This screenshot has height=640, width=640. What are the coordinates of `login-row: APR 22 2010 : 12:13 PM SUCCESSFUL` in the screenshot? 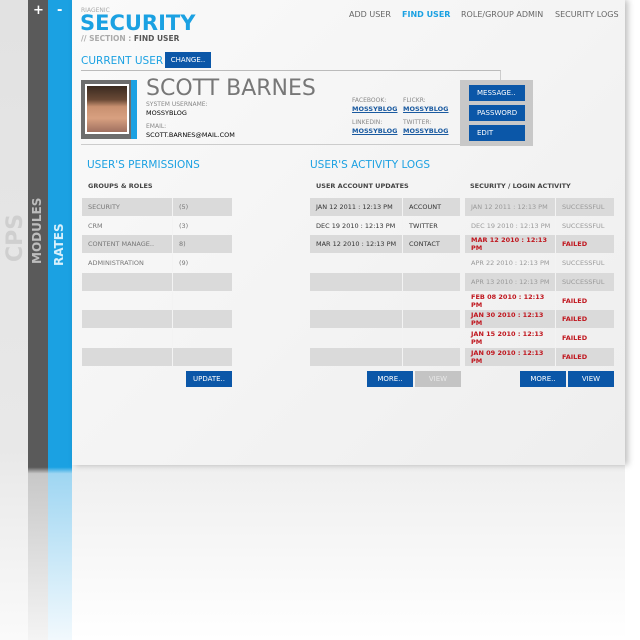 It's located at (539, 263).